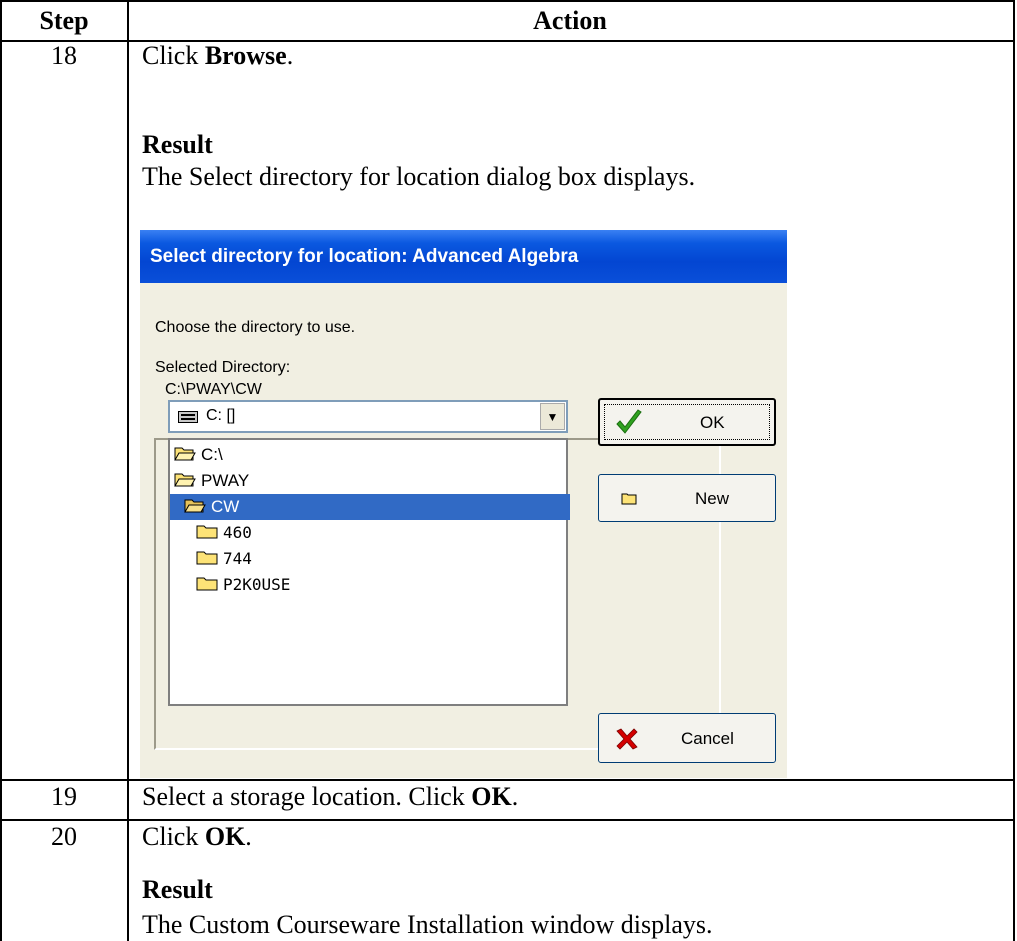 This screenshot has width=1017, height=941. I want to click on table-top-border, so click(507, 1).